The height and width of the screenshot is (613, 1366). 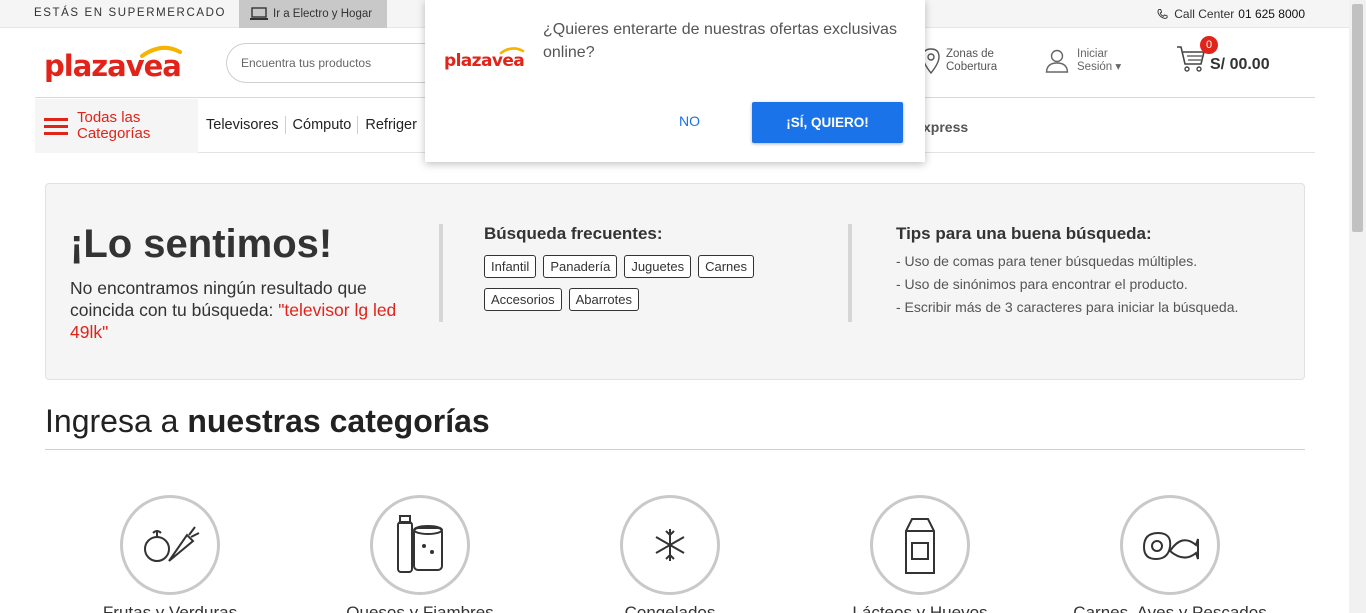 What do you see at coordinates (510, 266) in the screenshot?
I see `chip-infantil: Infantil` at bounding box center [510, 266].